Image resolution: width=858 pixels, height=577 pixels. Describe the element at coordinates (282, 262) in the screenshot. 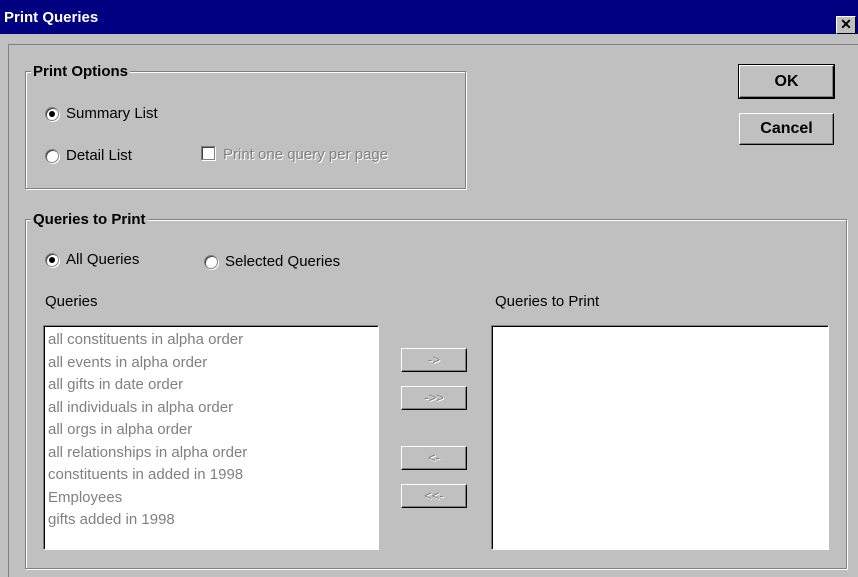

I see `selected-queries-label: Selected Queries` at that location.